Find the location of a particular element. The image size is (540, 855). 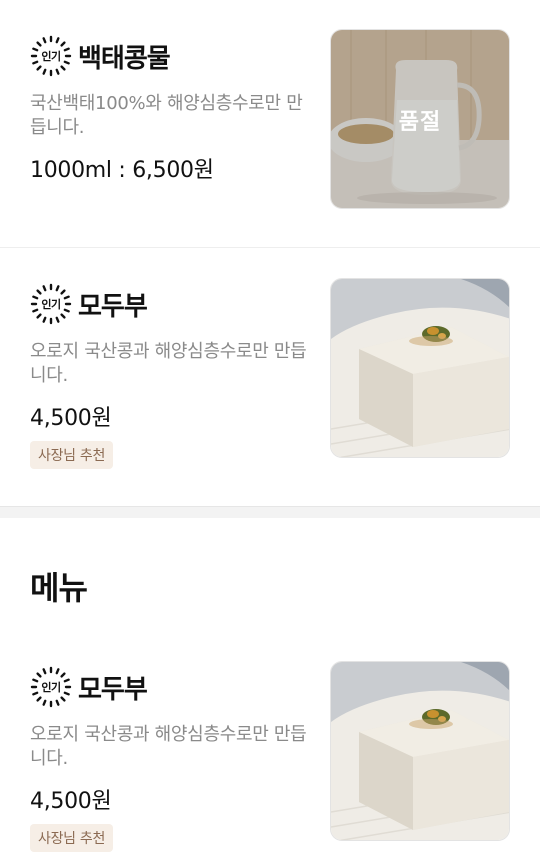

item-header: 인기 백태콩물 is located at coordinates (100, 56).